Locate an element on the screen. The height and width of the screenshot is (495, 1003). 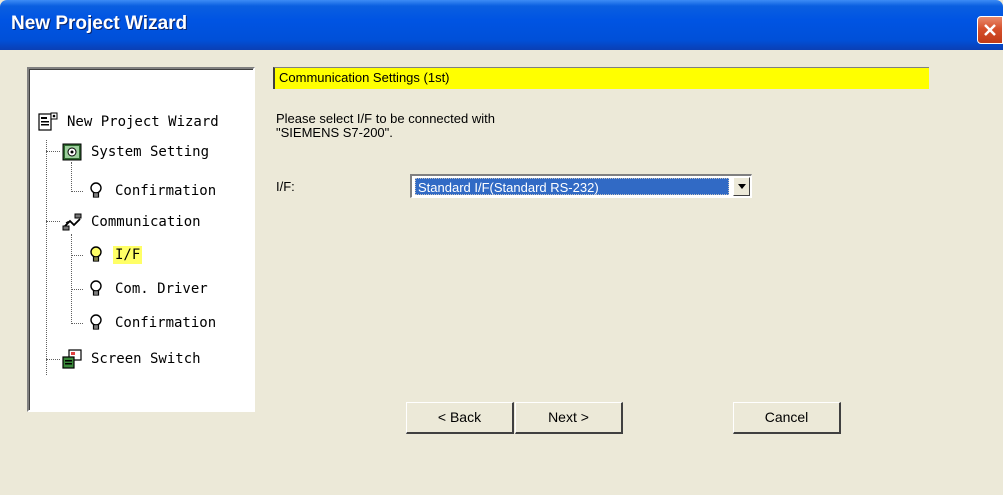
if-select: Standard I/F(Standard RS-232) is located at coordinates (581, 186).